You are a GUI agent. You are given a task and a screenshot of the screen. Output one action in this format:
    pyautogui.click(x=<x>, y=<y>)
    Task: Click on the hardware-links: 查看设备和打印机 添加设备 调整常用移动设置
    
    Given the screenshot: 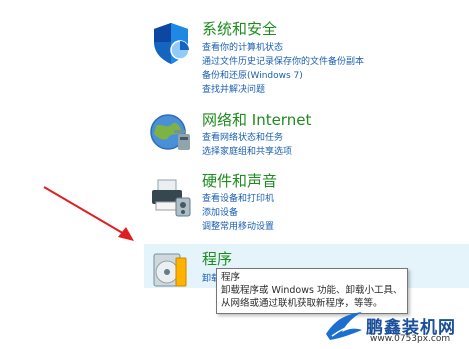 What is the action you would take?
    pyautogui.click(x=238, y=213)
    